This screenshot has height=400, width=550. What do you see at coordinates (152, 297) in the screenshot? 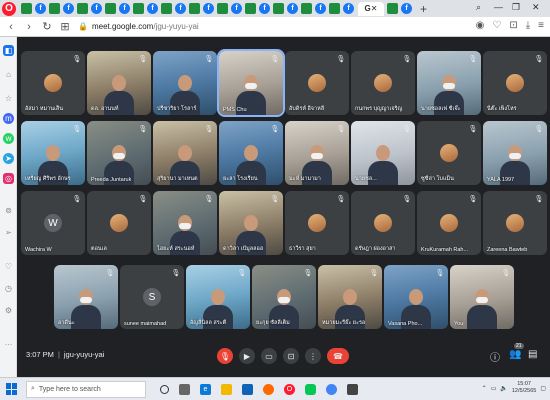
I see `participant-tile: S 🎙 sunee maimahad` at bounding box center [152, 297].